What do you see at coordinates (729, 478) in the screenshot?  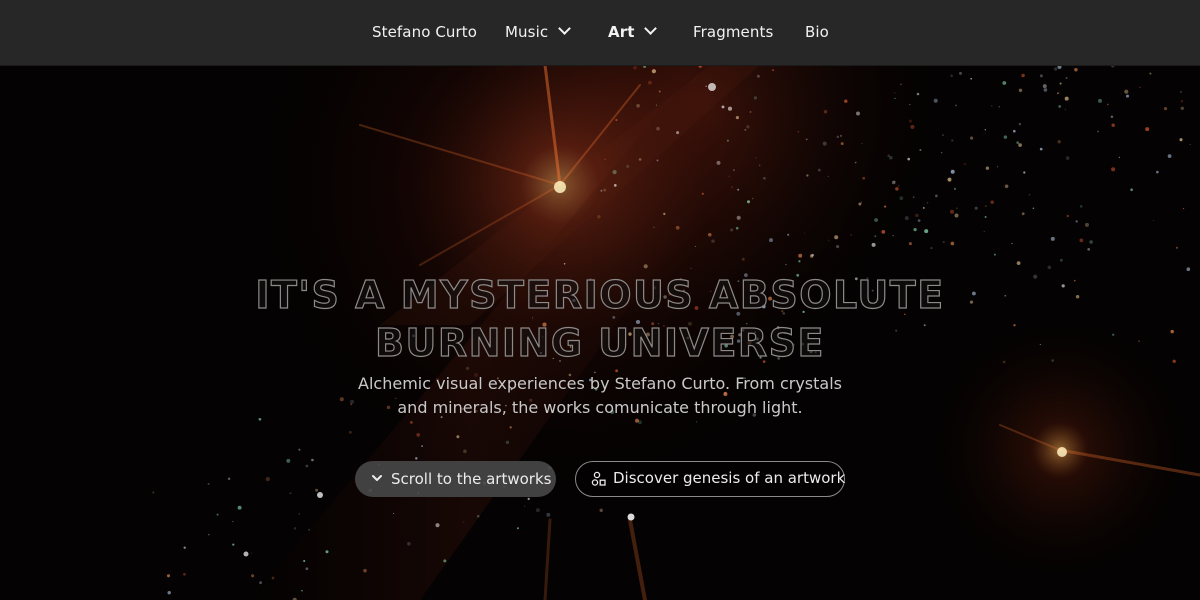 I see `genesis-button-label: Discover genesis of an artwork` at bounding box center [729, 478].